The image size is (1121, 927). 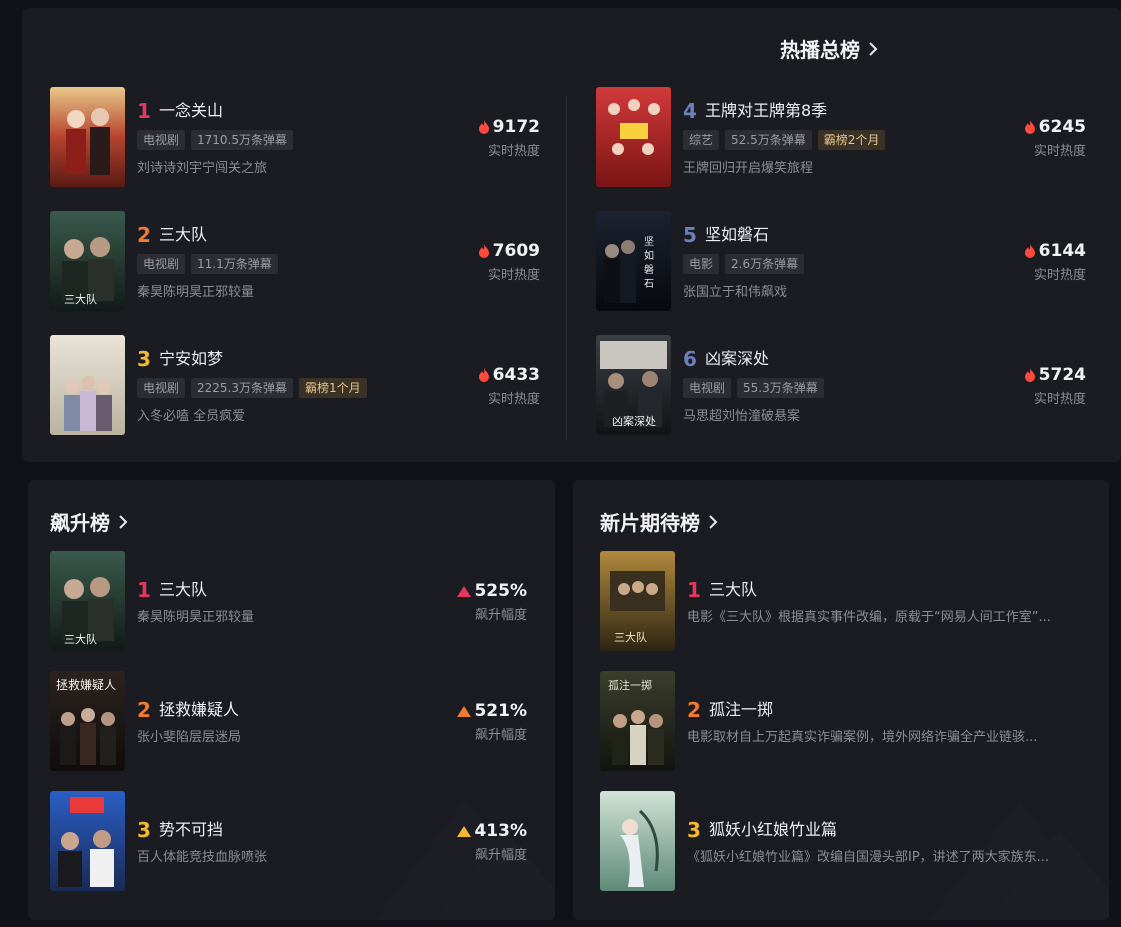 What do you see at coordinates (566, 268) in the screenshot?
I see `divider` at bounding box center [566, 268].